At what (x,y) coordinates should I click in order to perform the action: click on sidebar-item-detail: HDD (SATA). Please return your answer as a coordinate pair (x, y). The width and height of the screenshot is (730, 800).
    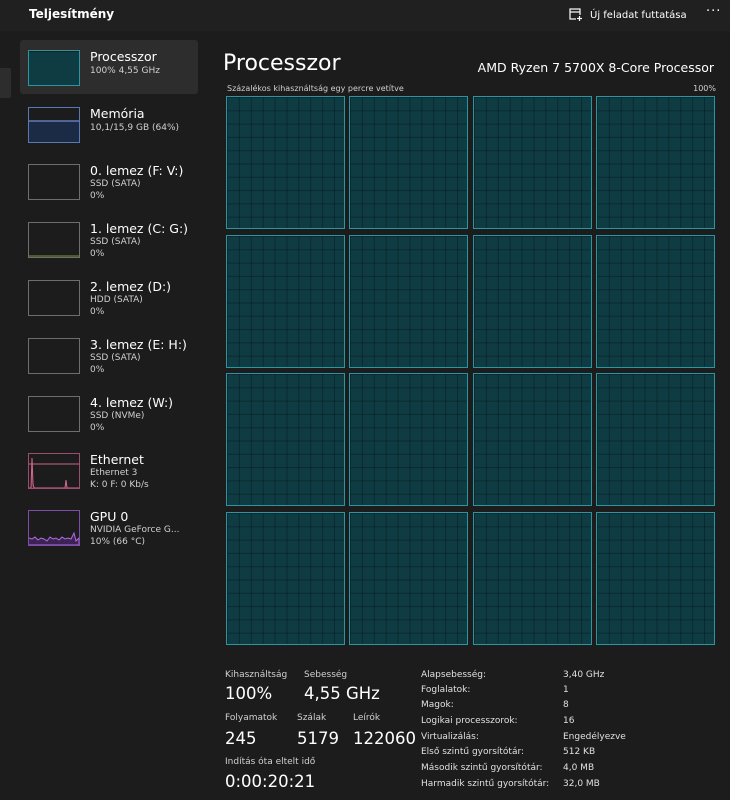
    Looking at the image, I should click on (116, 300).